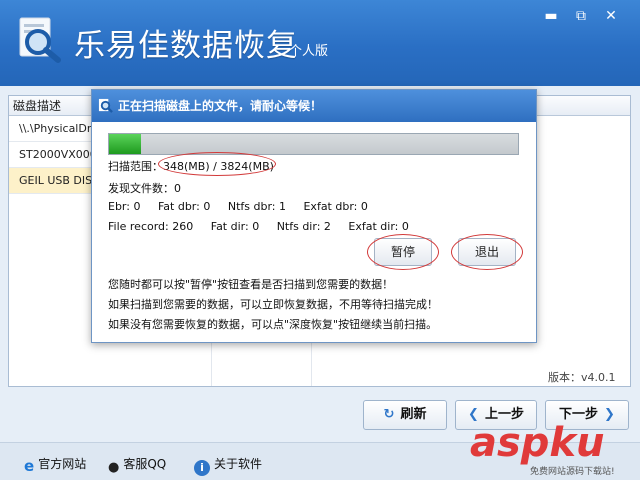 The height and width of the screenshot is (480, 640). I want to click on maximize-button: ⧉, so click(581, 16).